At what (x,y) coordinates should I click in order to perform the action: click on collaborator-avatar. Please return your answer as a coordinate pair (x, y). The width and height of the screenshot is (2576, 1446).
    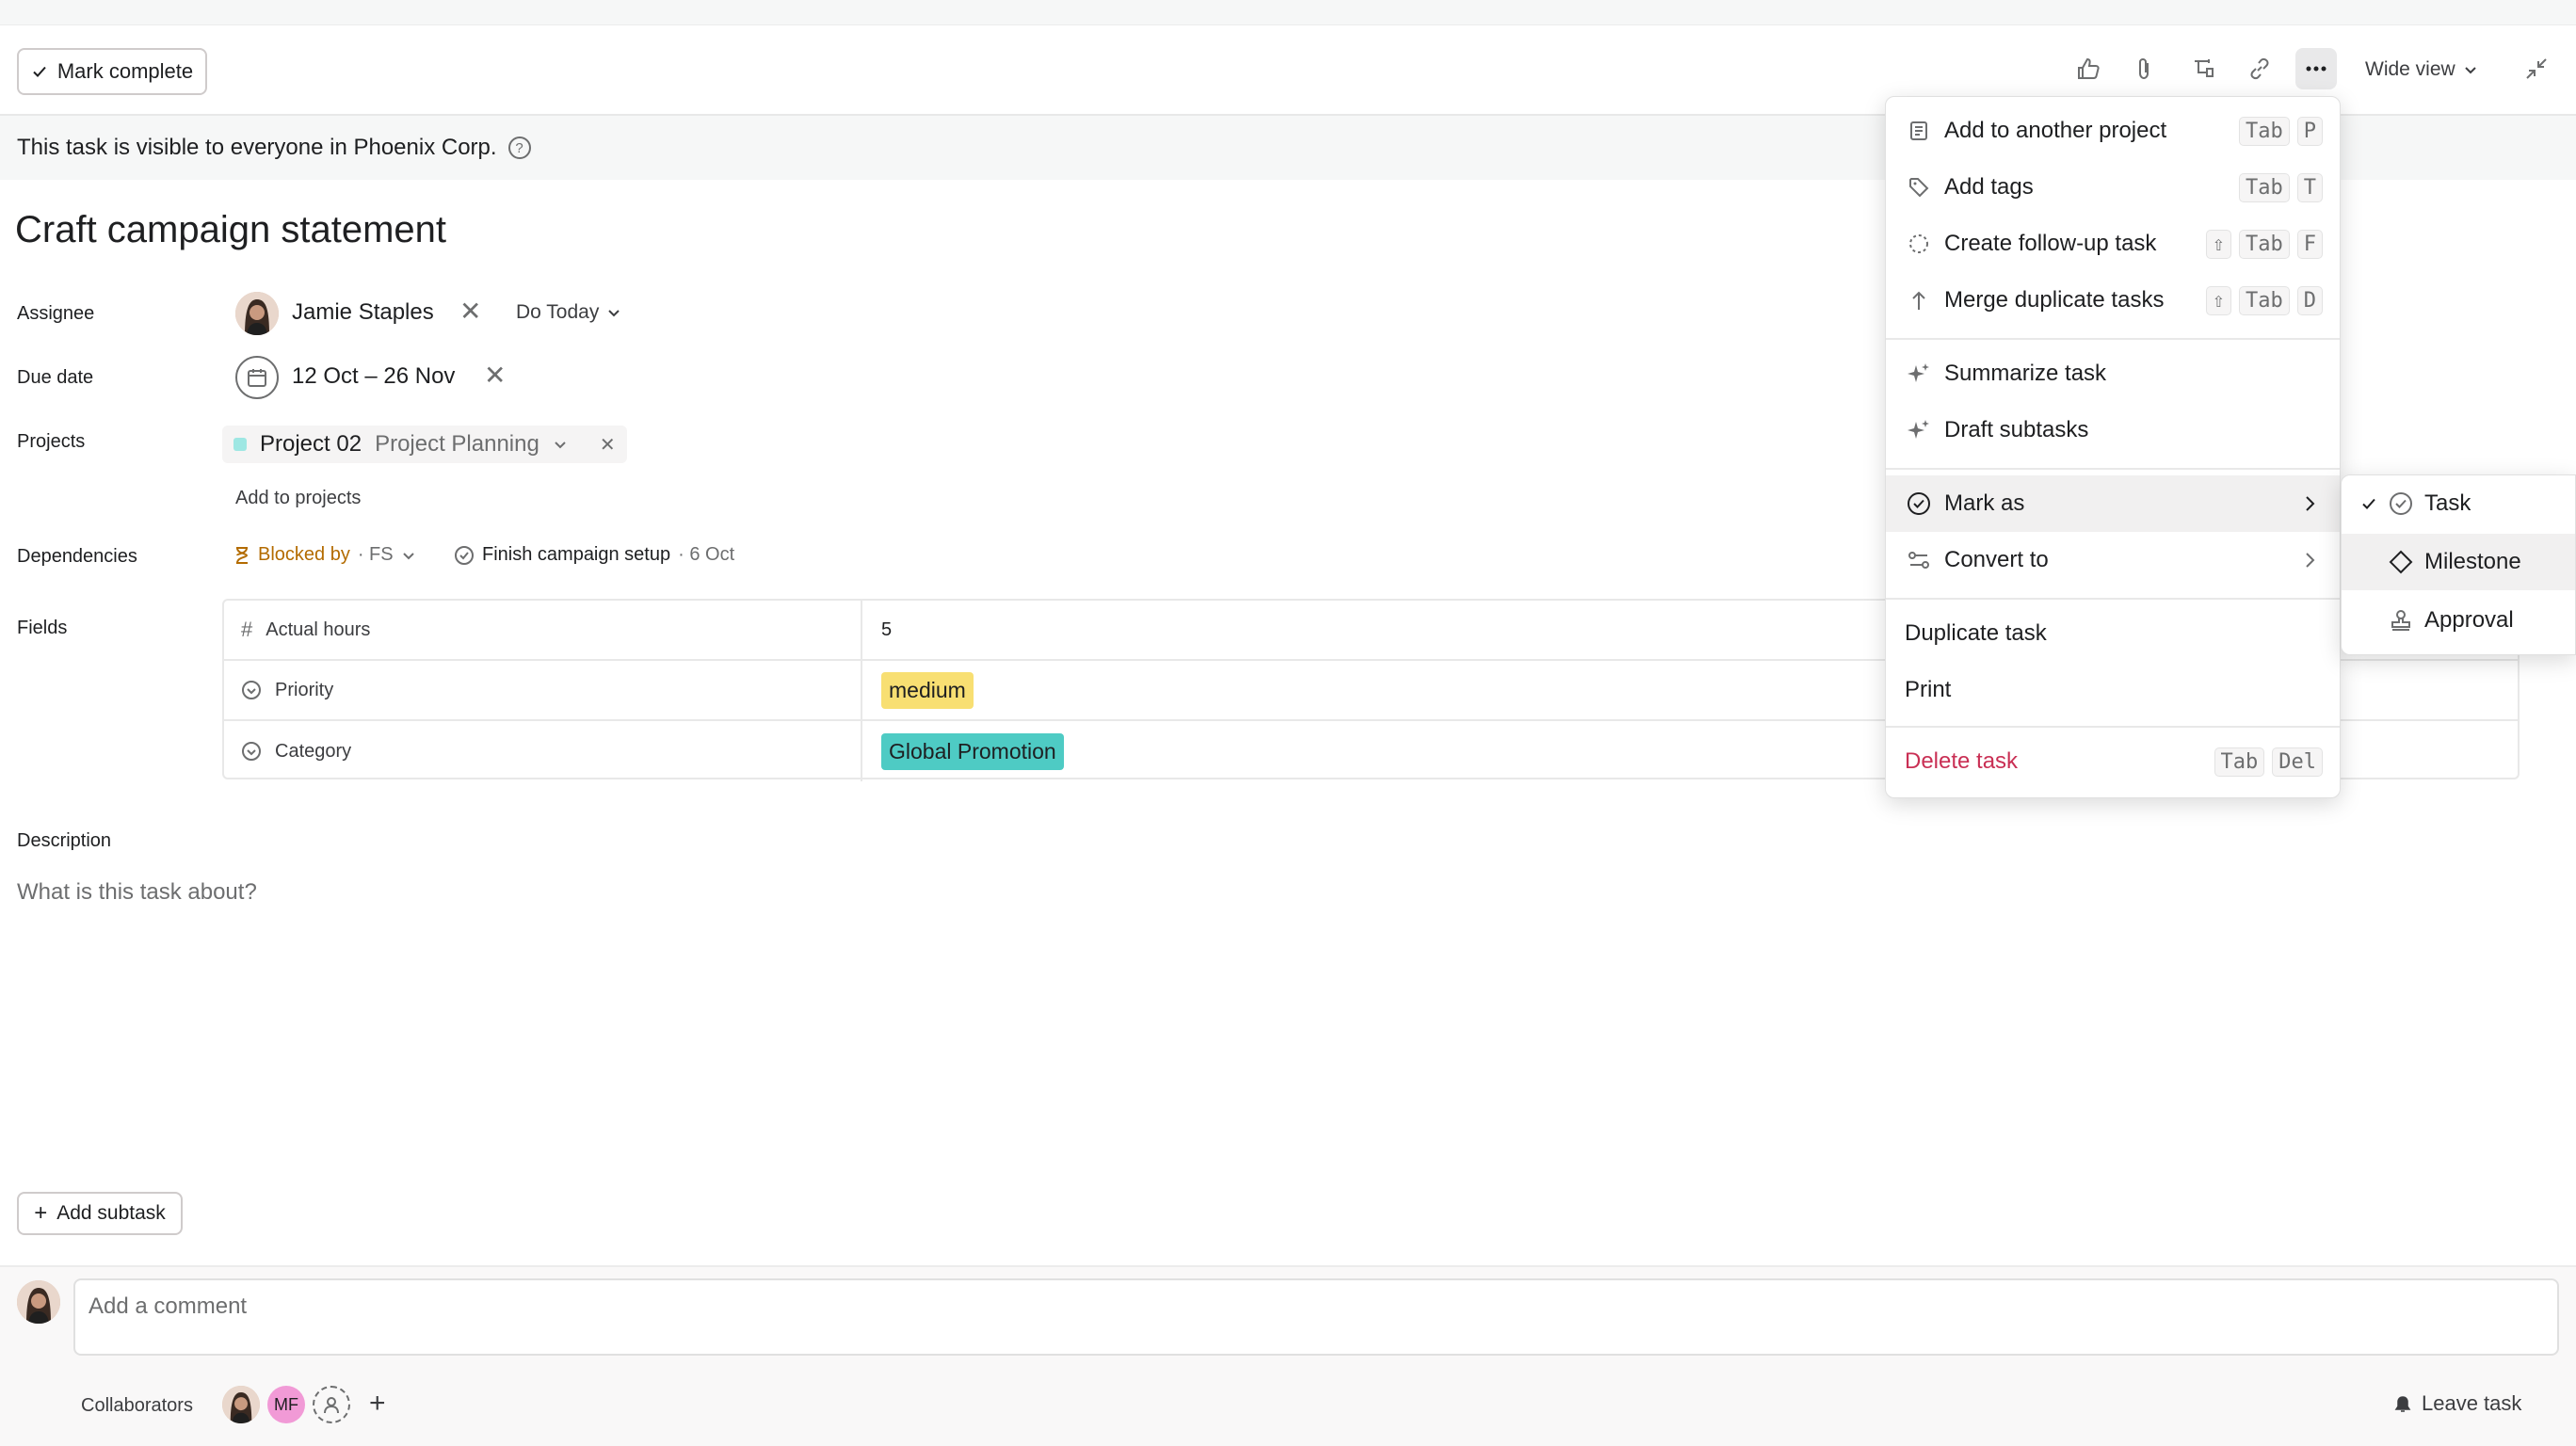
    Looking at the image, I should click on (241, 1404).